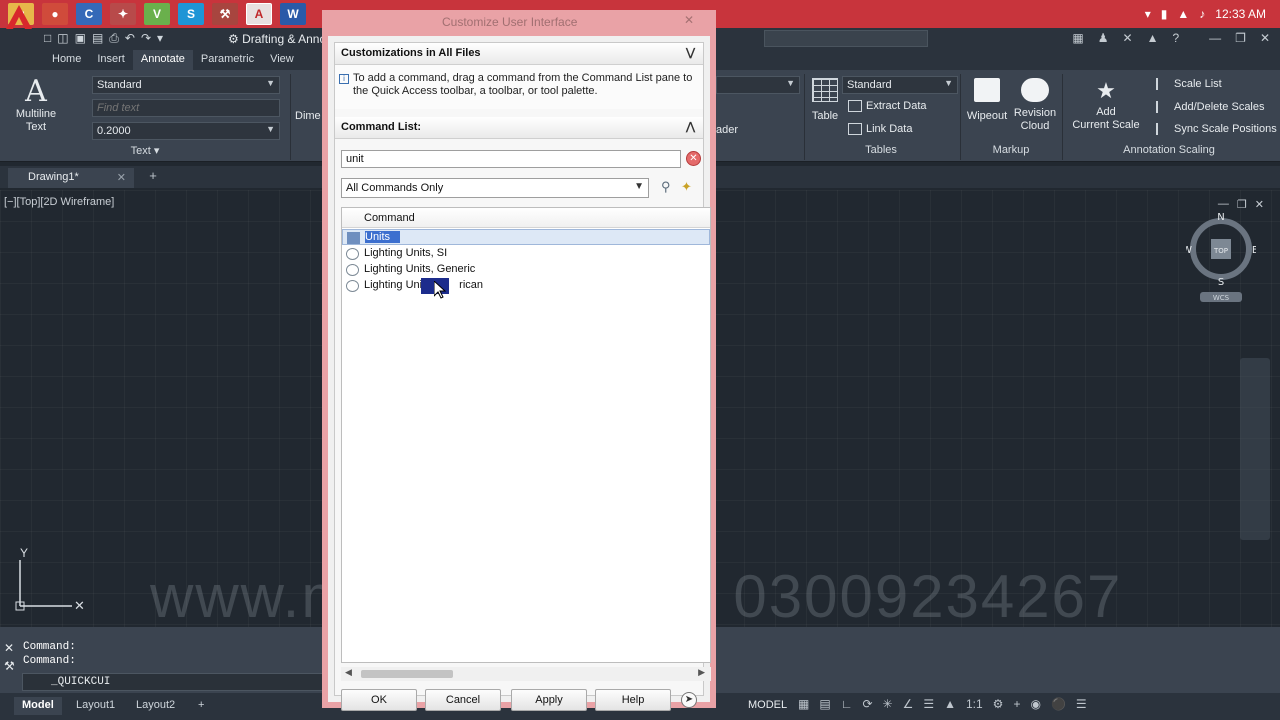 This screenshot has width=1280, height=720. I want to click on autodesk-icon: ▲, so click(1153, 38).